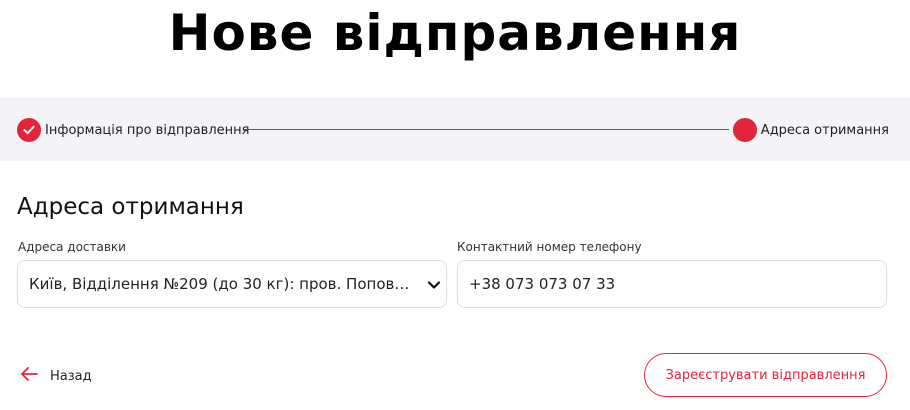 The width and height of the screenshot is (910, 410). Describe the element at coordinates (147, 130) in the screenshot. I see `step-label: Інформація про відправлення` at that location.